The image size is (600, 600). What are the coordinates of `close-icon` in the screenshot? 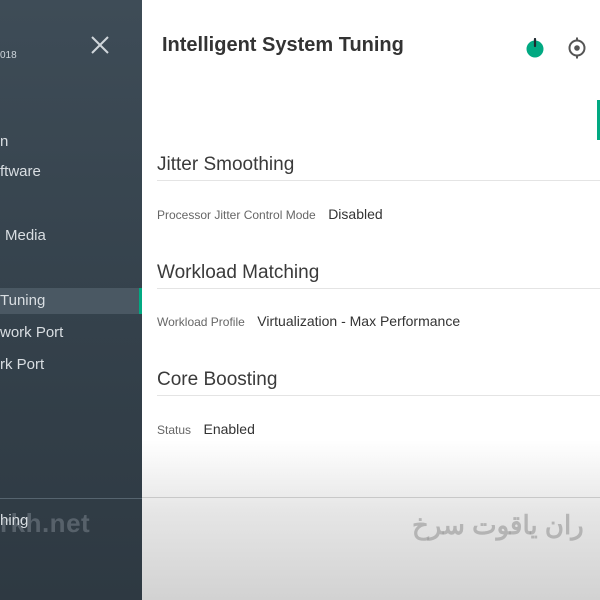 It's located at (100, 45).